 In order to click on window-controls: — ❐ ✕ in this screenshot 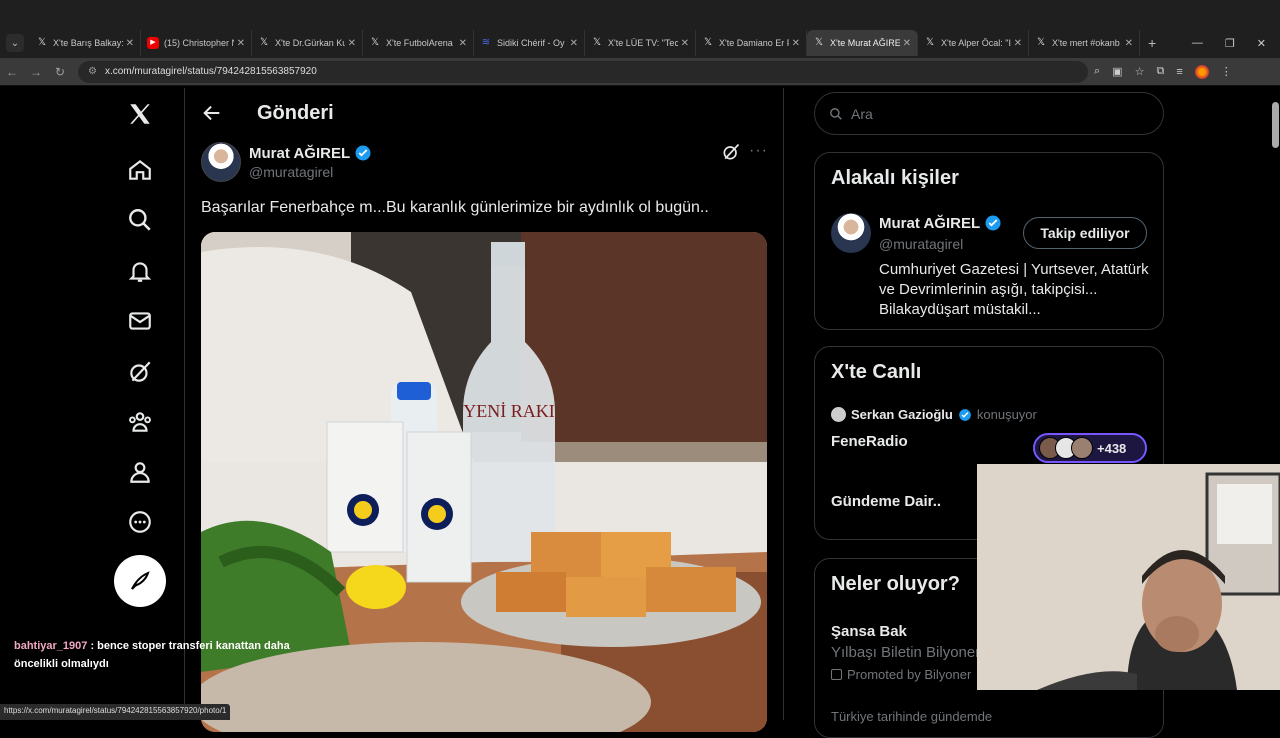, I will do `click(1229, 43)`.